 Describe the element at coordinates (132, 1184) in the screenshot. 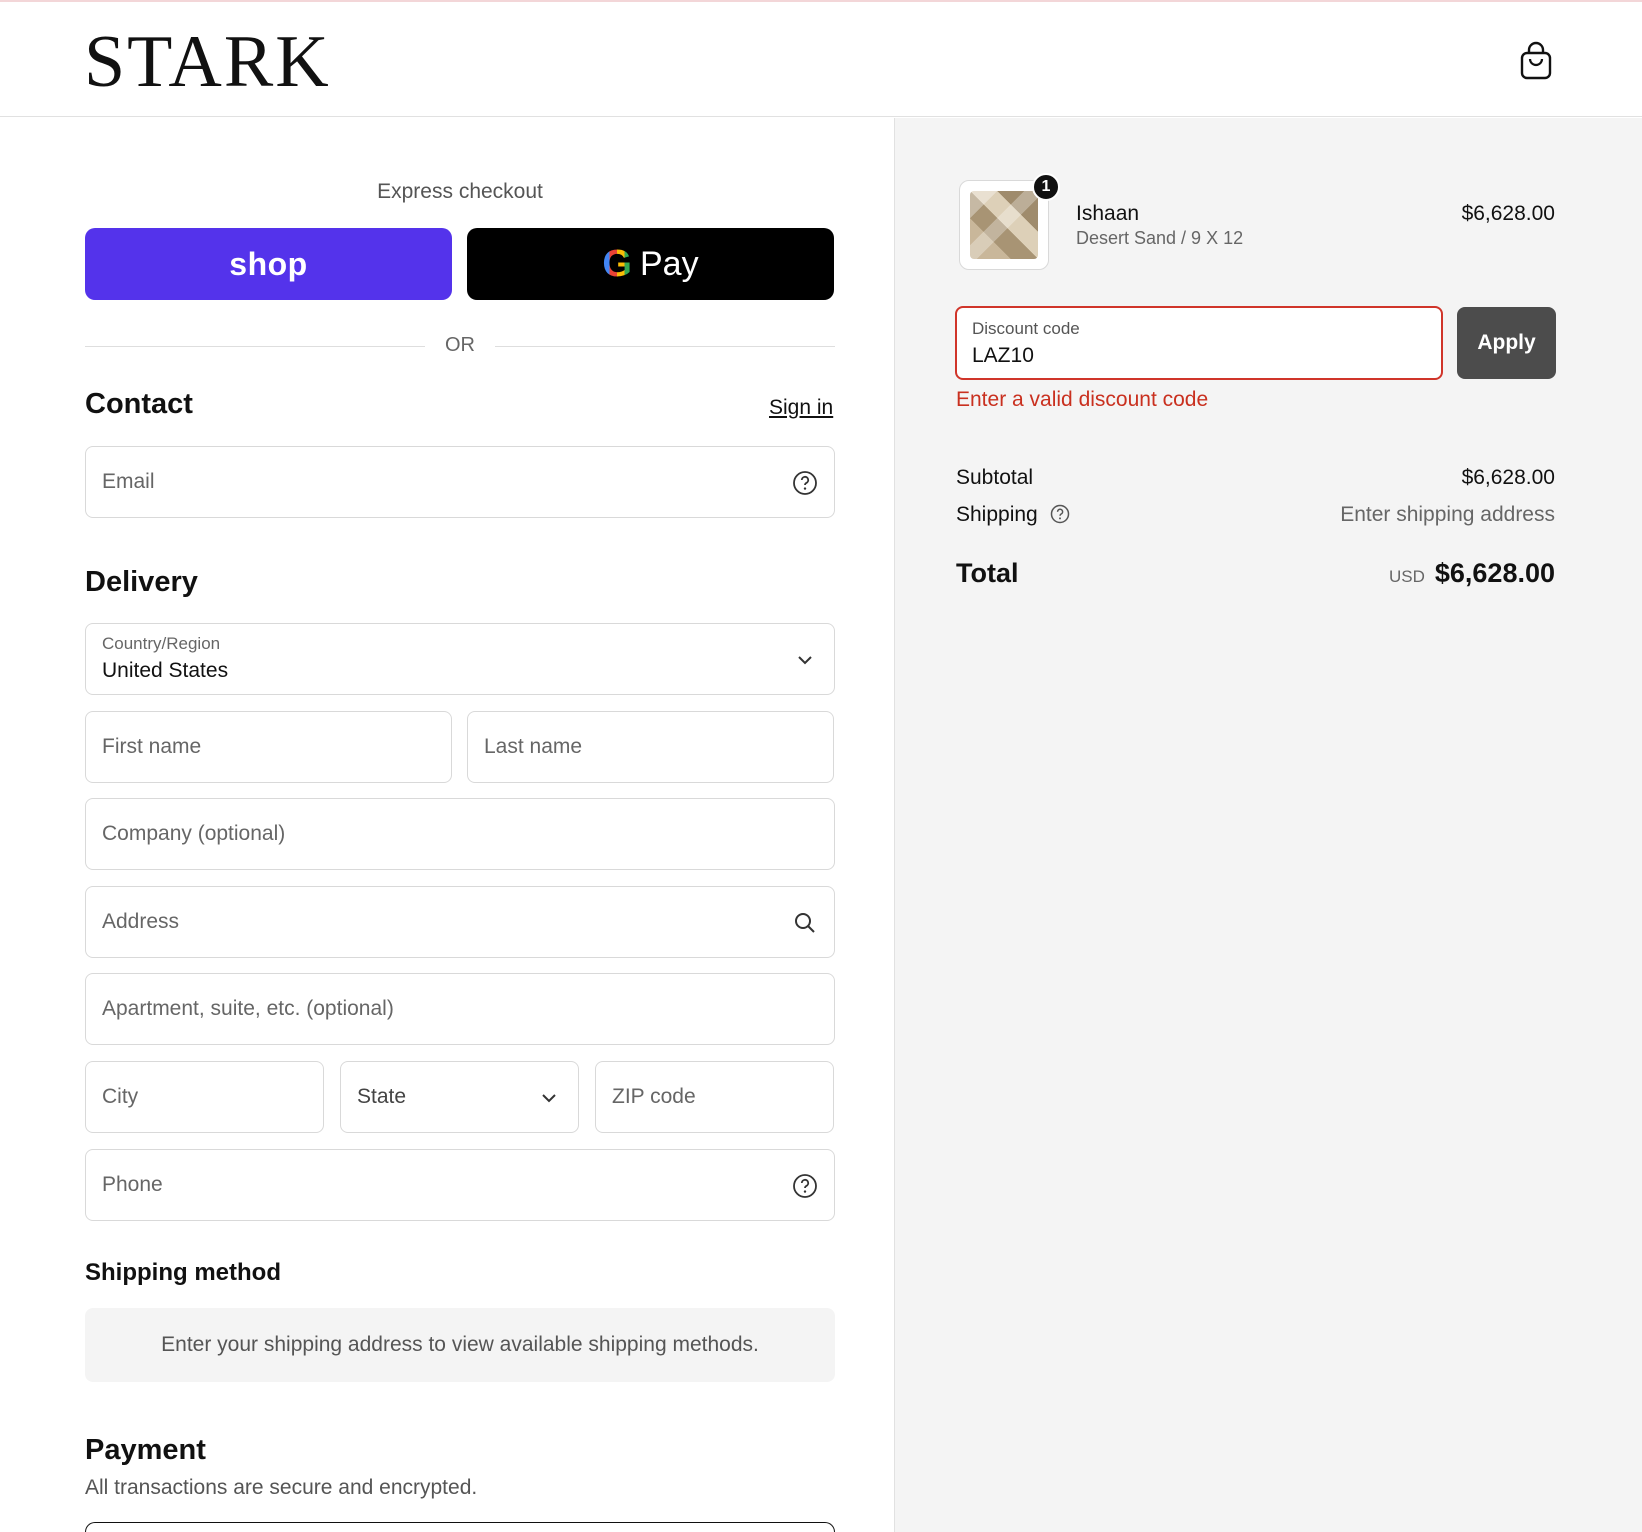

I see `phone-placeholder: Phone` at that location.